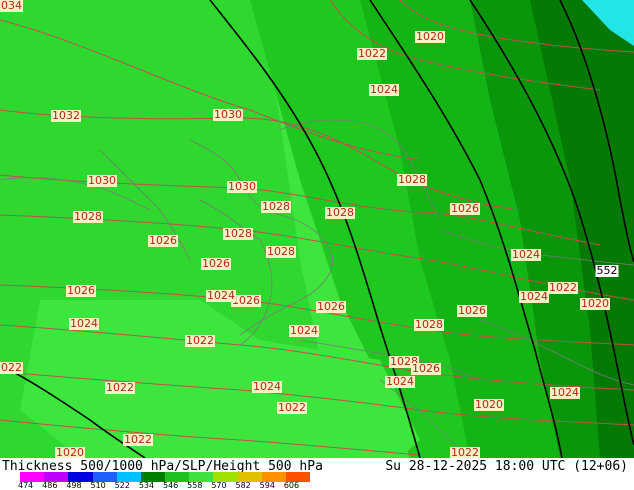 This screenshot has height=490, width=634. What do you see at coordinates (26, 485) in the screenshot?
I see `legend-tick-label: 474` at bounding box center [26, 485].